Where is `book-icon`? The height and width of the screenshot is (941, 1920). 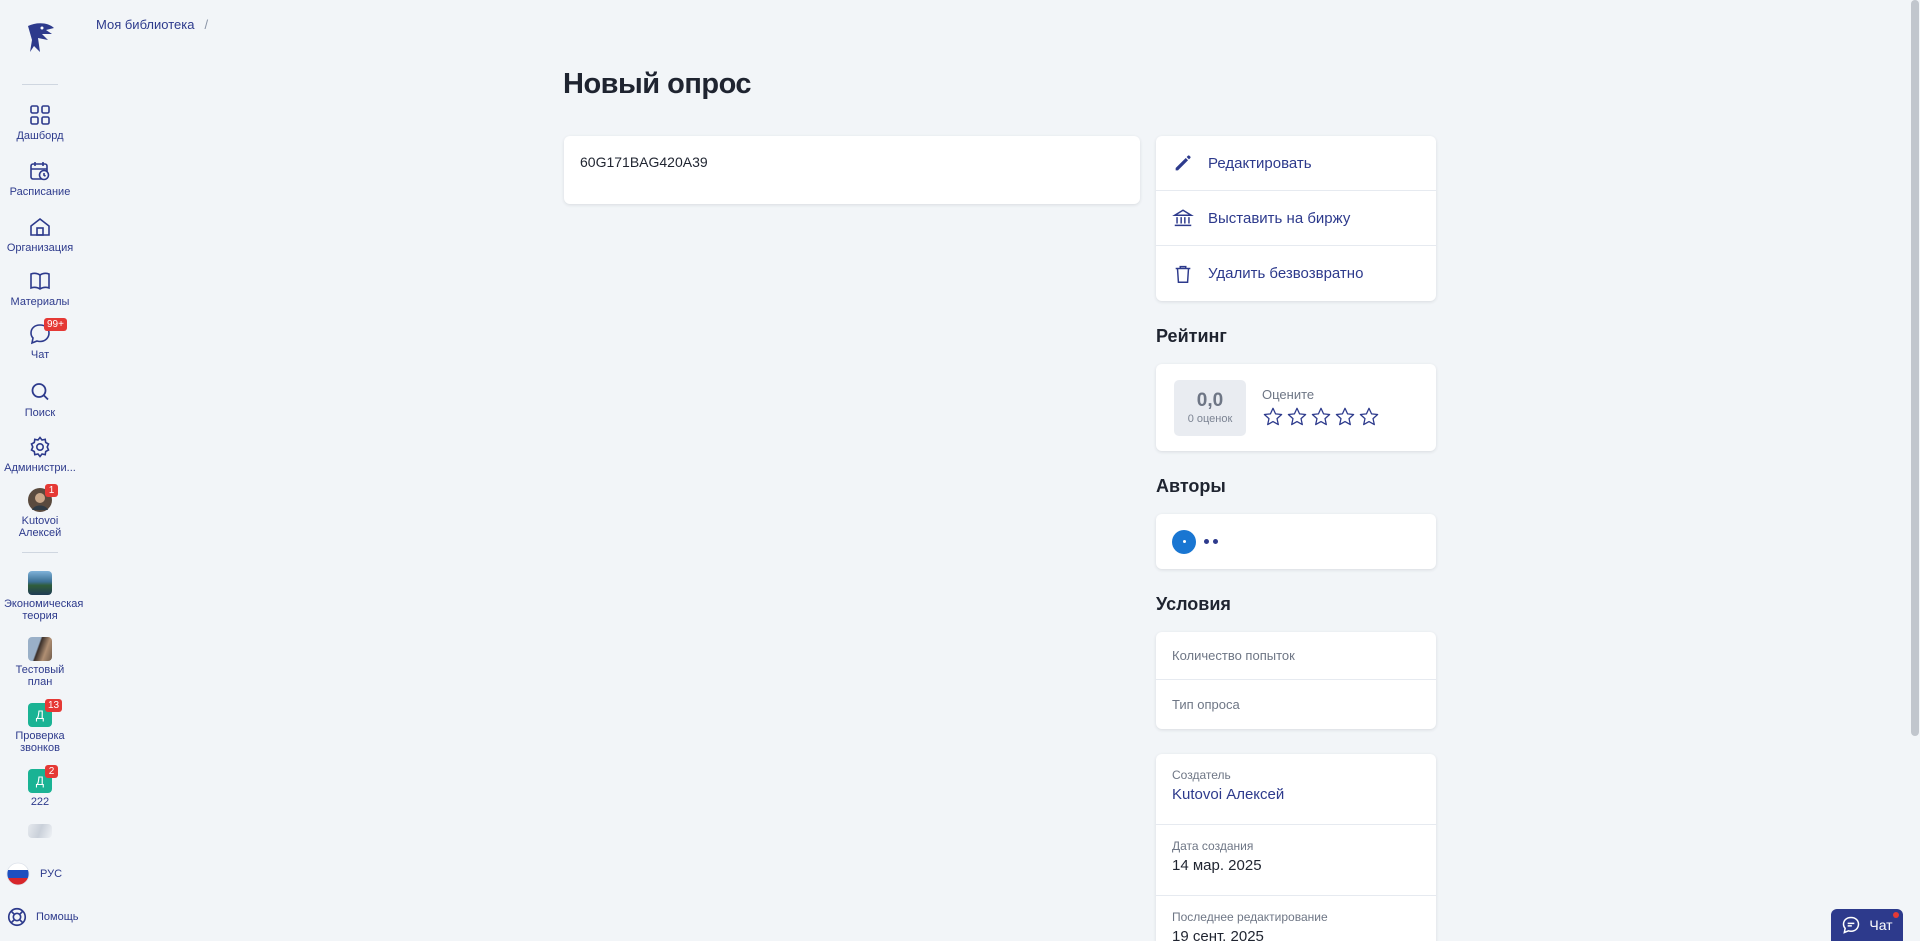
book-icon is located at coordinates (40, 281).